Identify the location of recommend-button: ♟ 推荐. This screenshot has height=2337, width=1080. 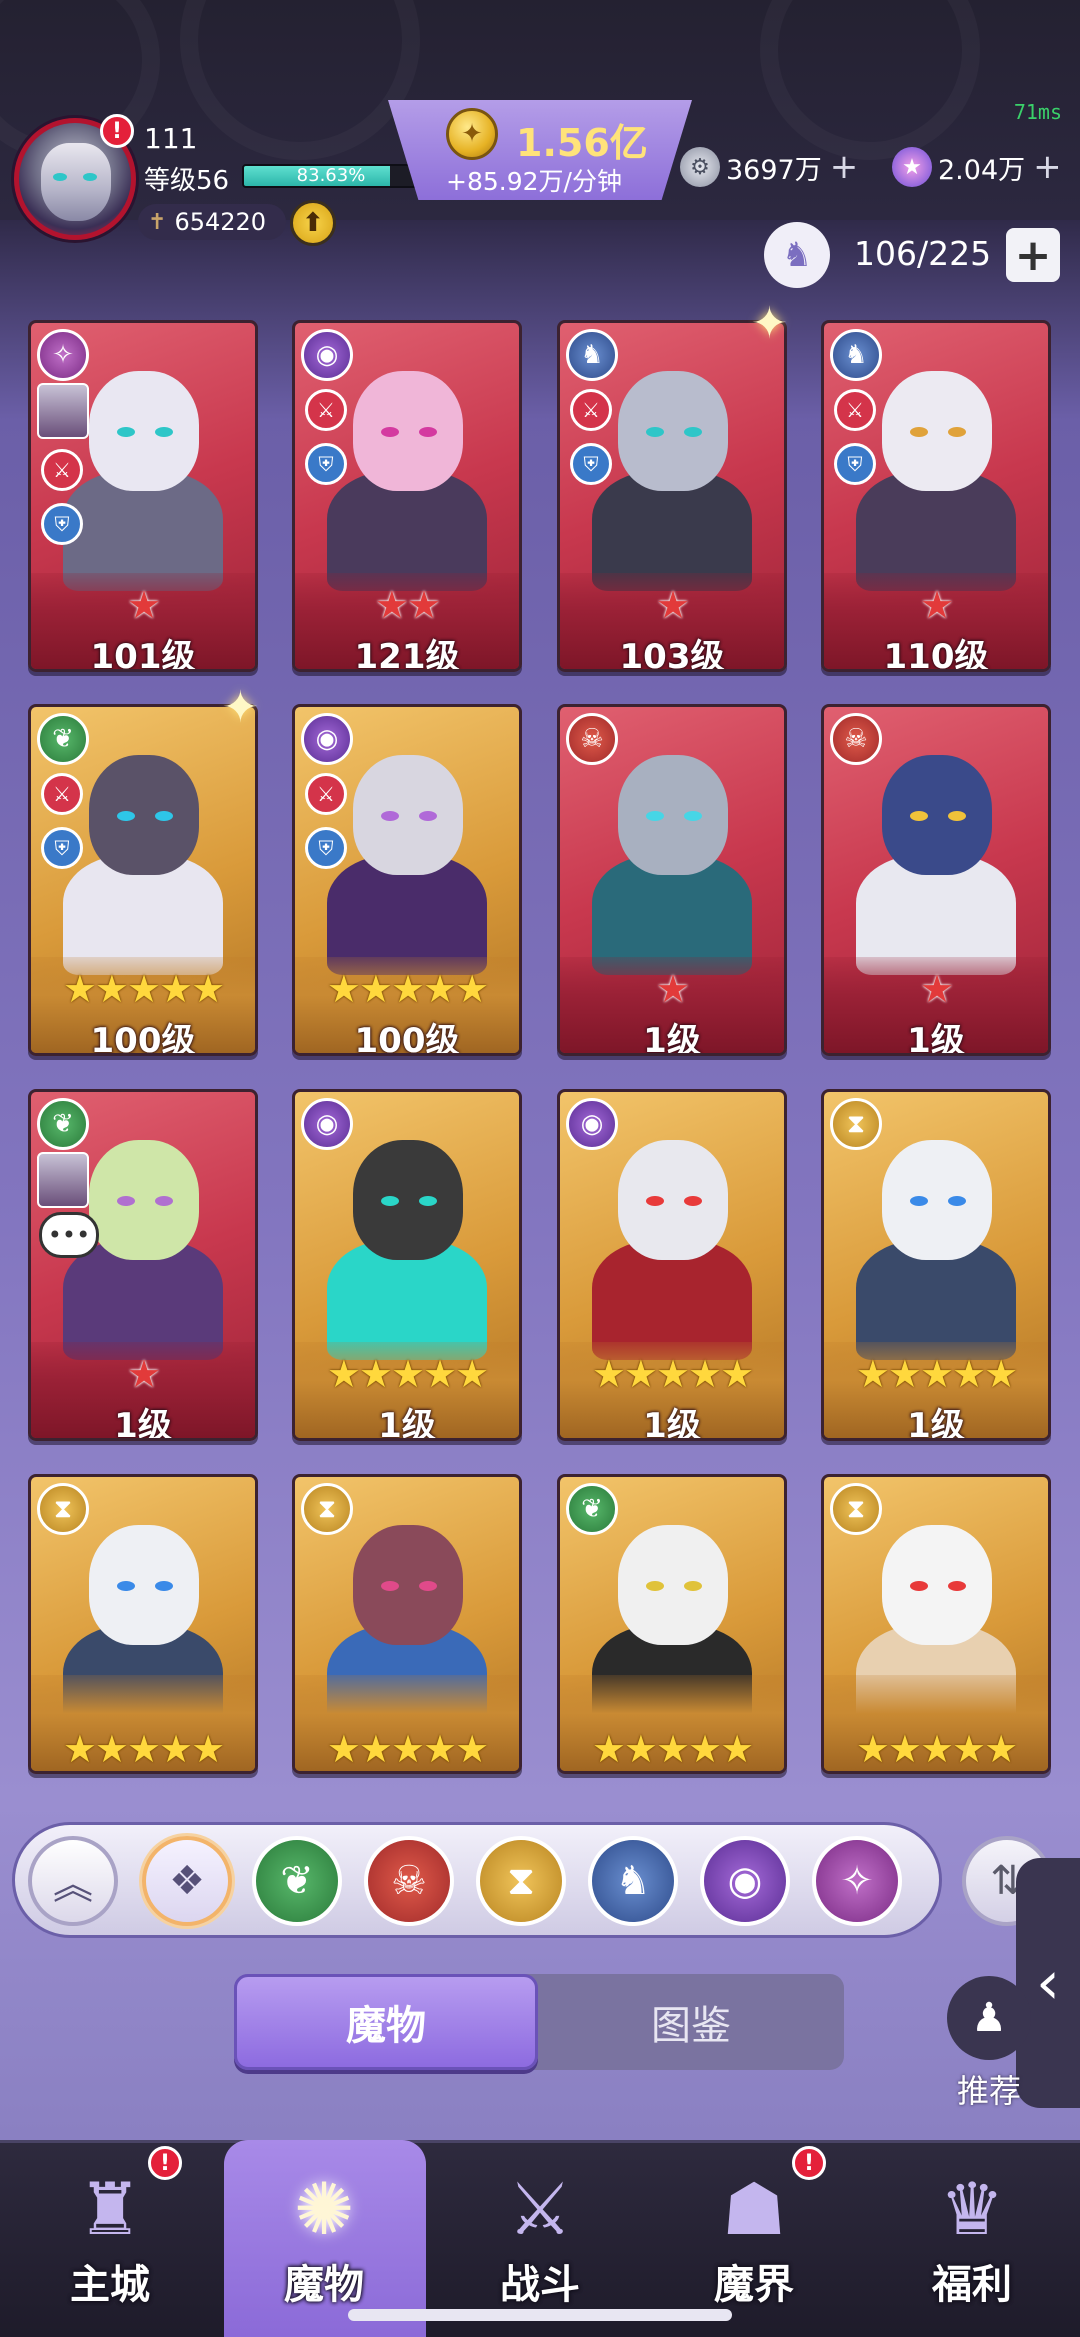
(989, 2044).